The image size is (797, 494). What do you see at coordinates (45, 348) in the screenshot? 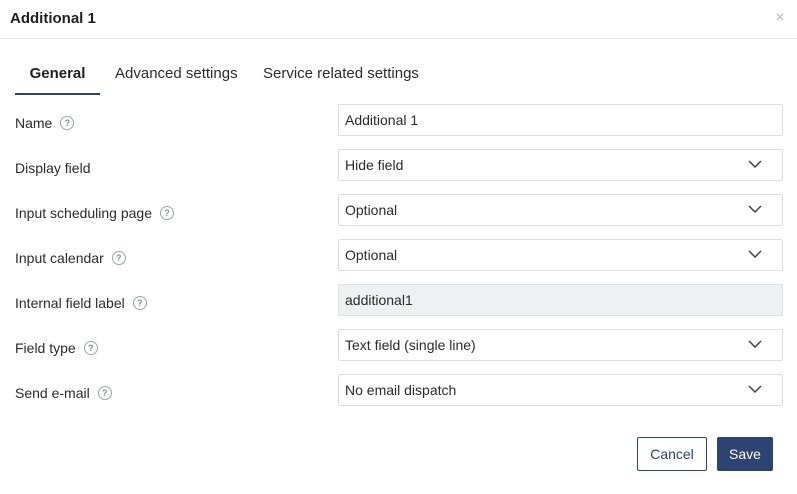
I see `field-type-label: Field type` at bounding box center [45, 348].